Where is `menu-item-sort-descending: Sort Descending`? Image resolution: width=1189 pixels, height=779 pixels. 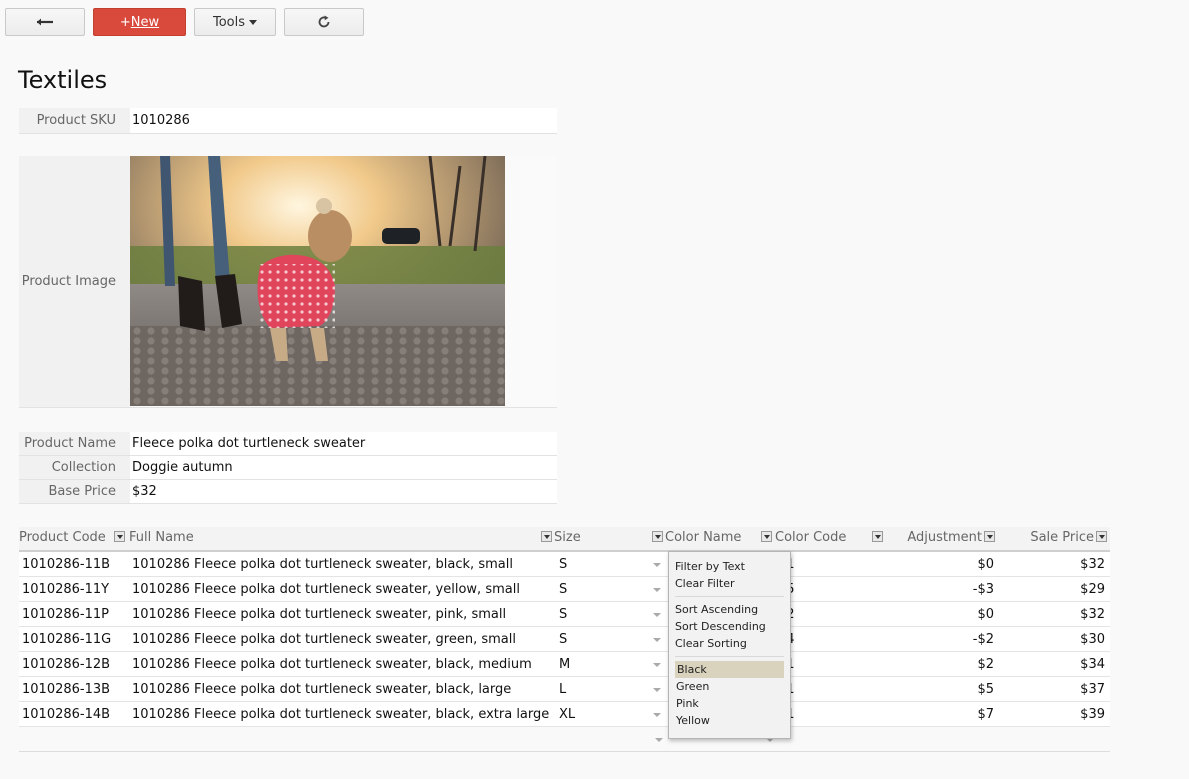 menu-item-sort-descending: Sort Descending is located at coordinates (729, 626).